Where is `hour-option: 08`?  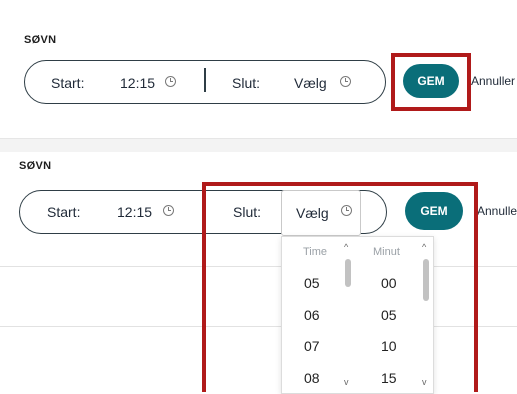
hour-option: 08 is located at coordinates (312, 378).